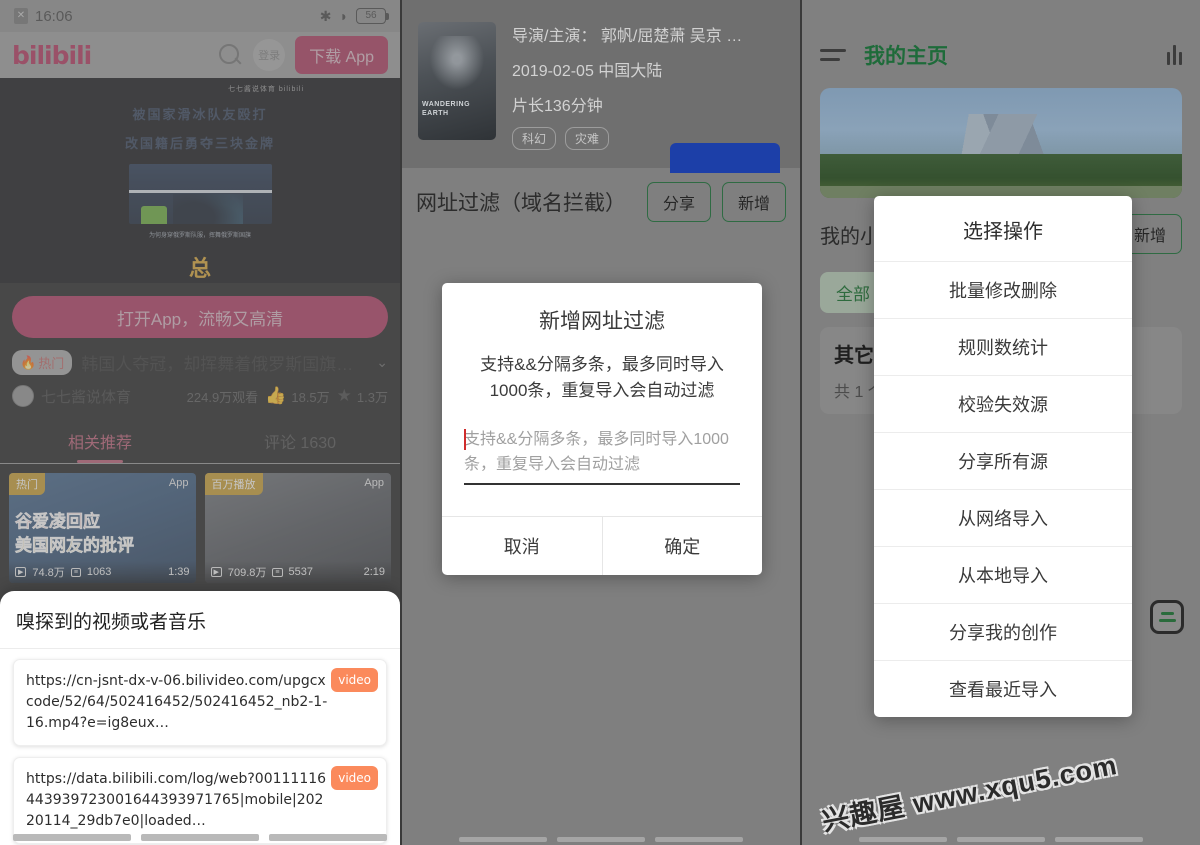 The image size is (1200, 845). I want to click on list-fab-icon, so click(1167, 617).